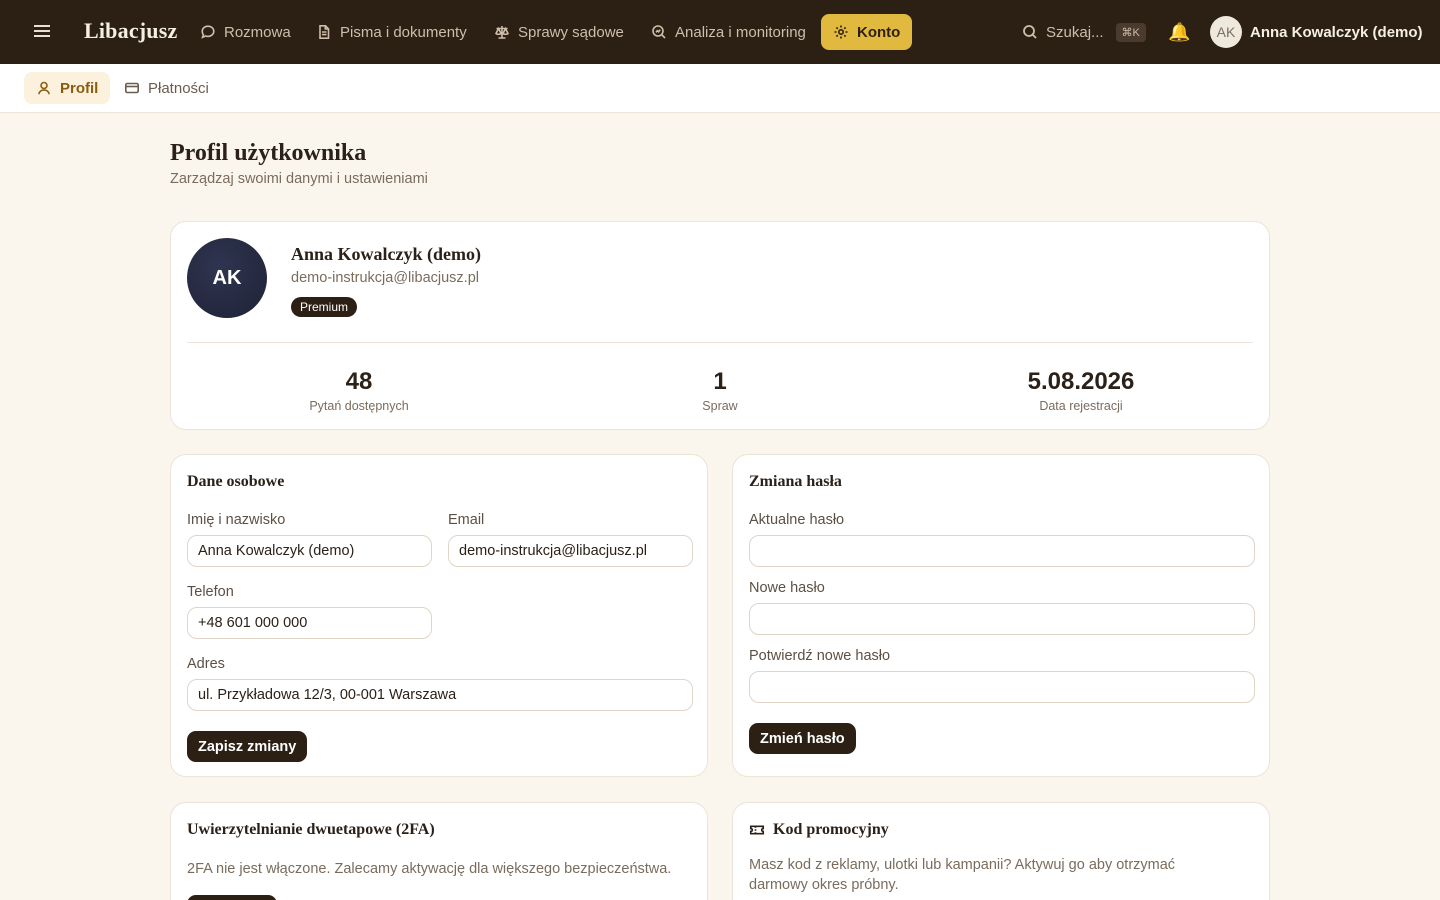 The width and height of the screenshot is (1440, 900). I want to click on confirm-password-label: Potwierdź nowe hasło, so click(820, 656).